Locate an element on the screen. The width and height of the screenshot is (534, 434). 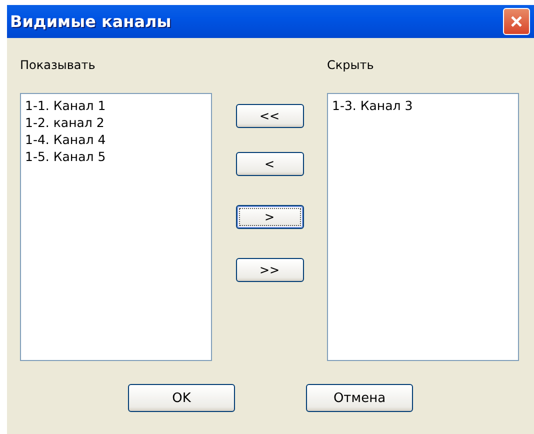
cancel-button: Отмена is located at coordinates (359, 398).